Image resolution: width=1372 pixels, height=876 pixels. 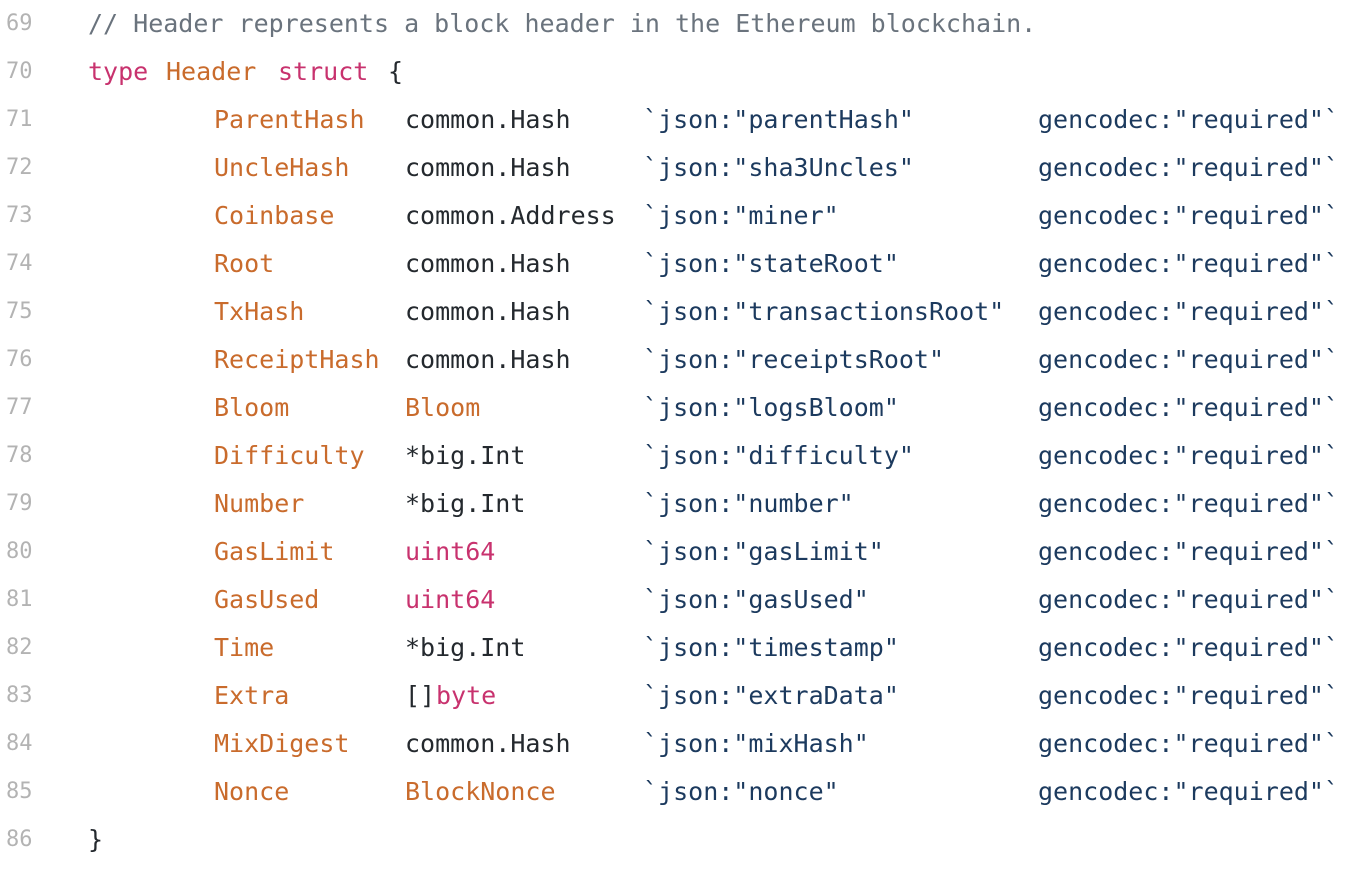 What do you see at coordinates (19, 695) in the screenshot?
I see `line-number: 83` at bounding box center [19, 695].